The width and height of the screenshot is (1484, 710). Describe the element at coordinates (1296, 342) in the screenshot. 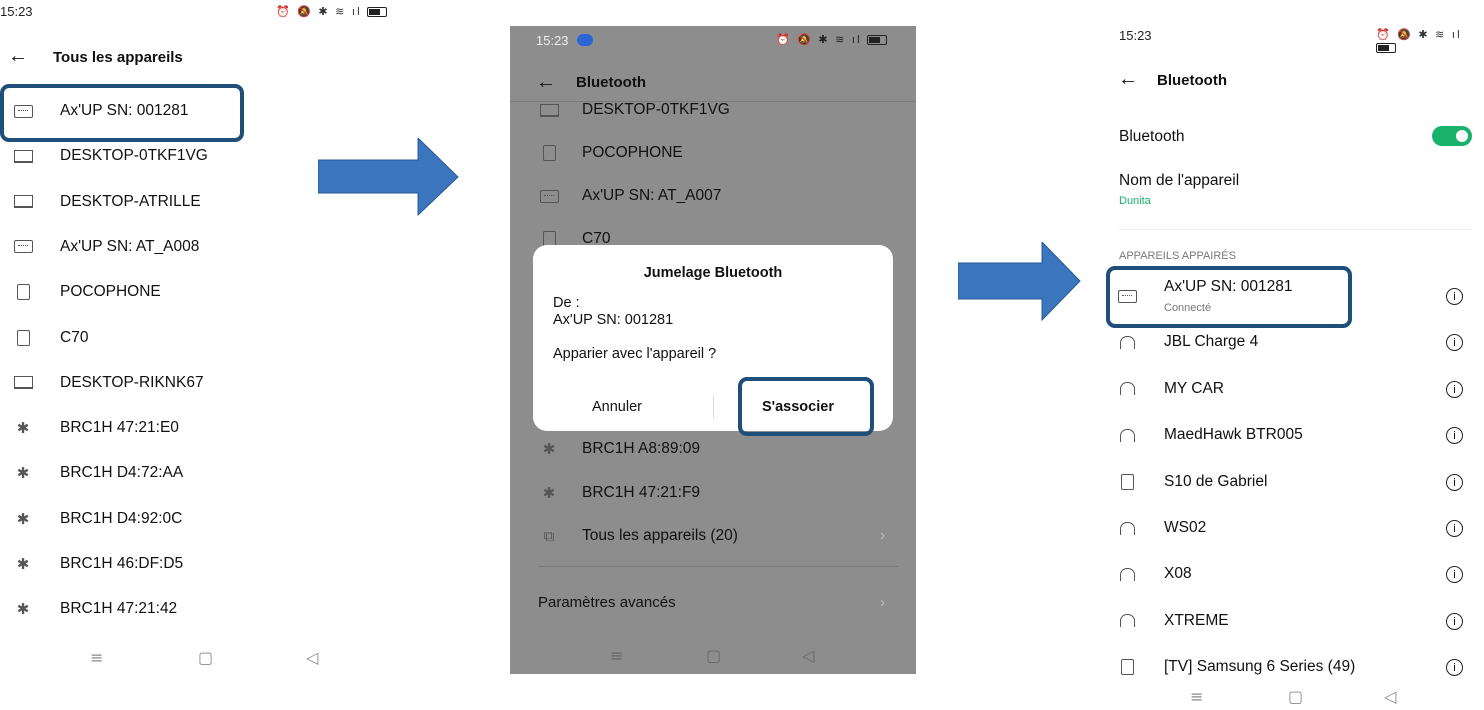

I see `device-row: JBL Charge 4 i` at that location.